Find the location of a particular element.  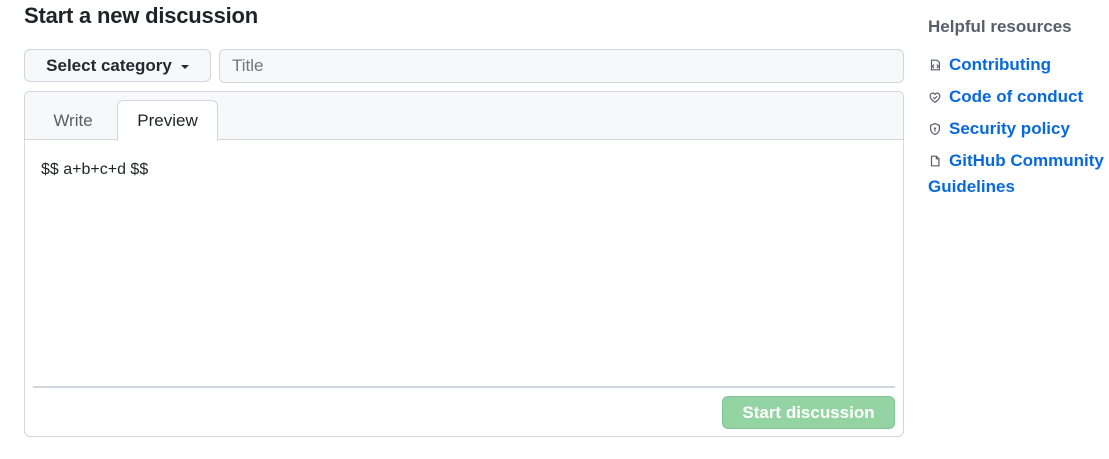

contributing-icon is located at coordinates (935, 65).